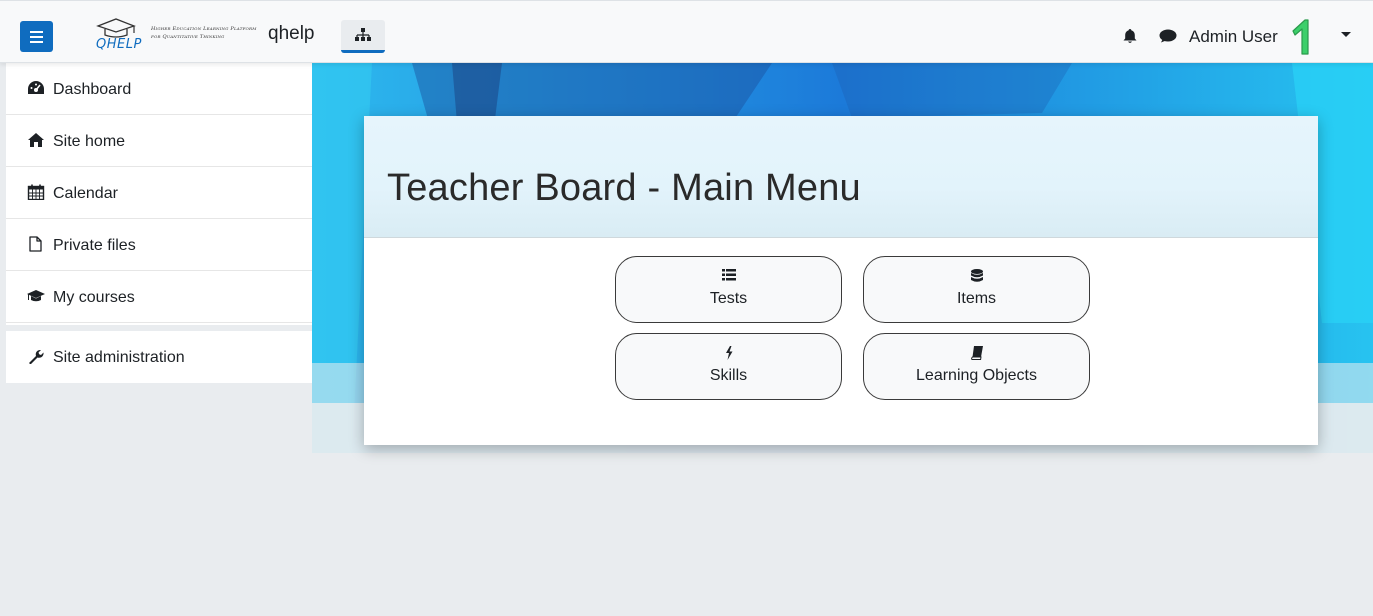 This screenshot has height=616, width=1373. What do you see at coordinates (159, 141) in the screenshot?
I see `sidebar-item-site-home: Site home` at bounding box center [159, 141].